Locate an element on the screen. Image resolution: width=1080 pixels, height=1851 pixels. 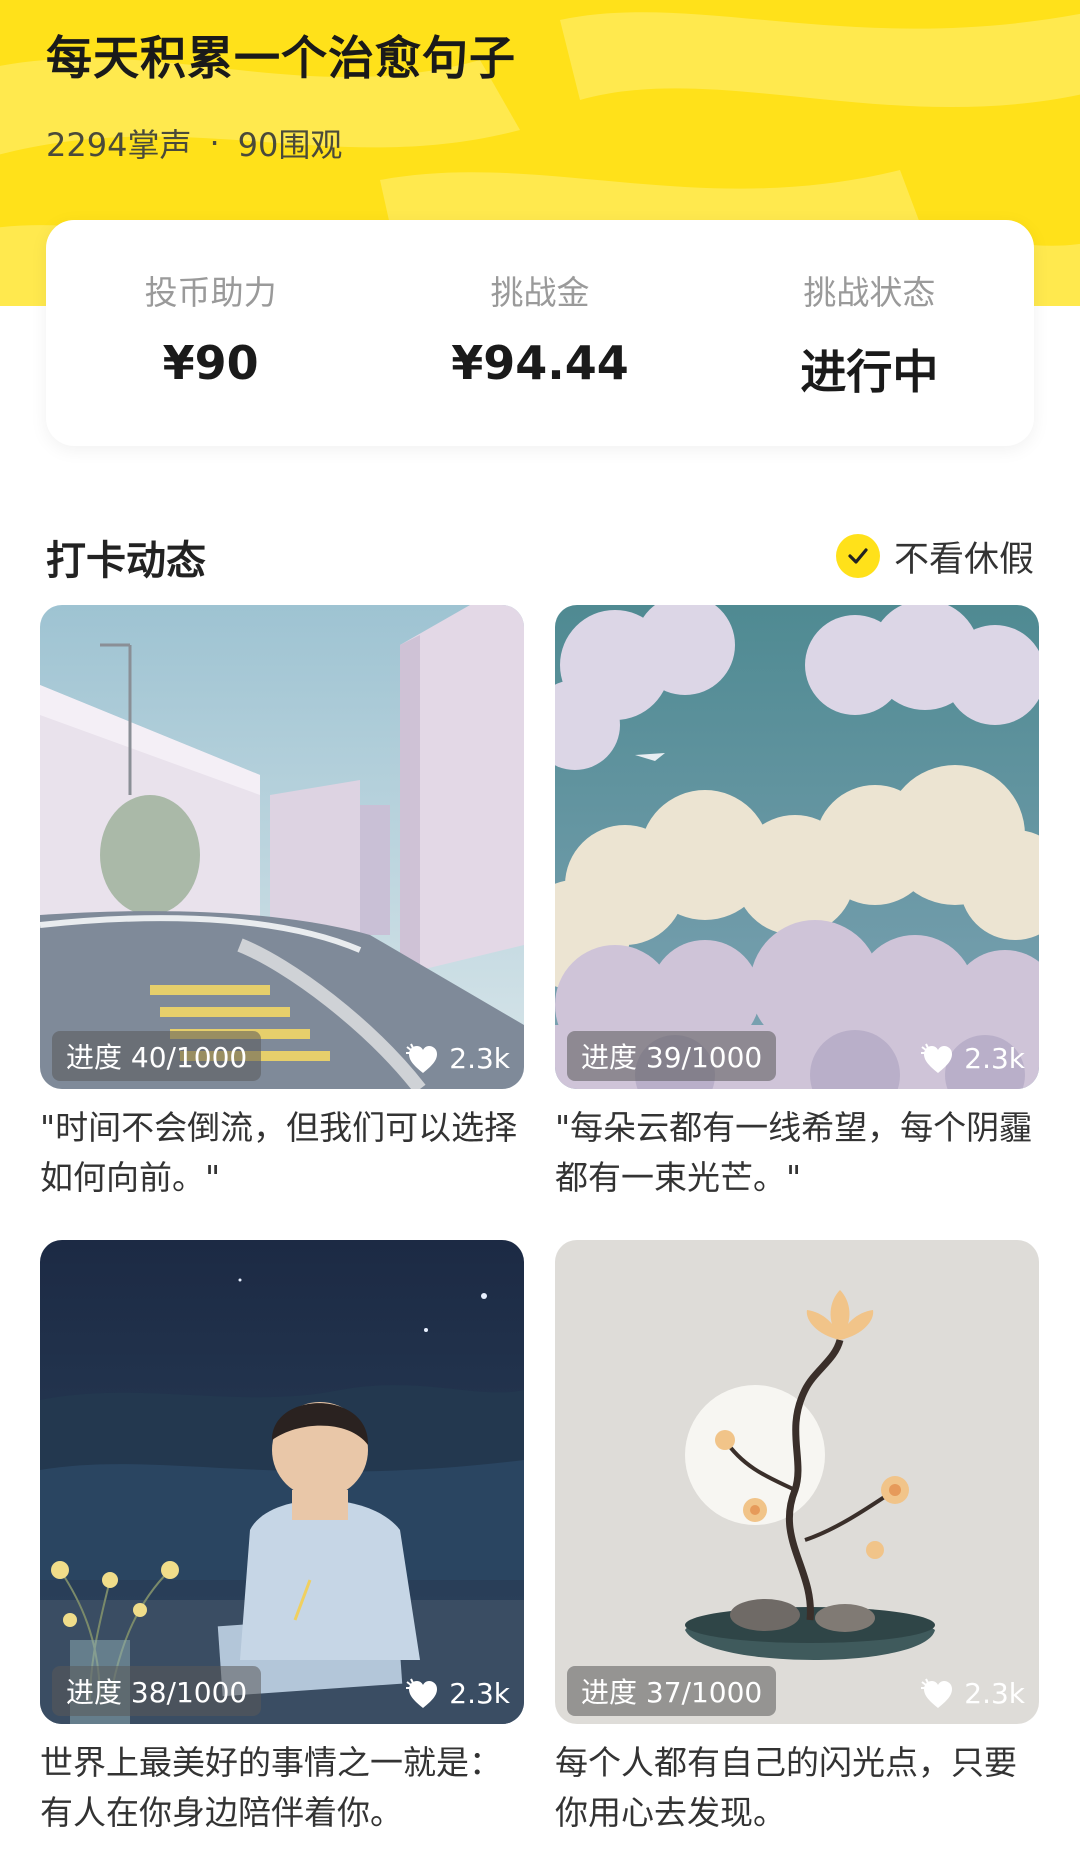
checkmark-icon is located at coordinates (857, 556).